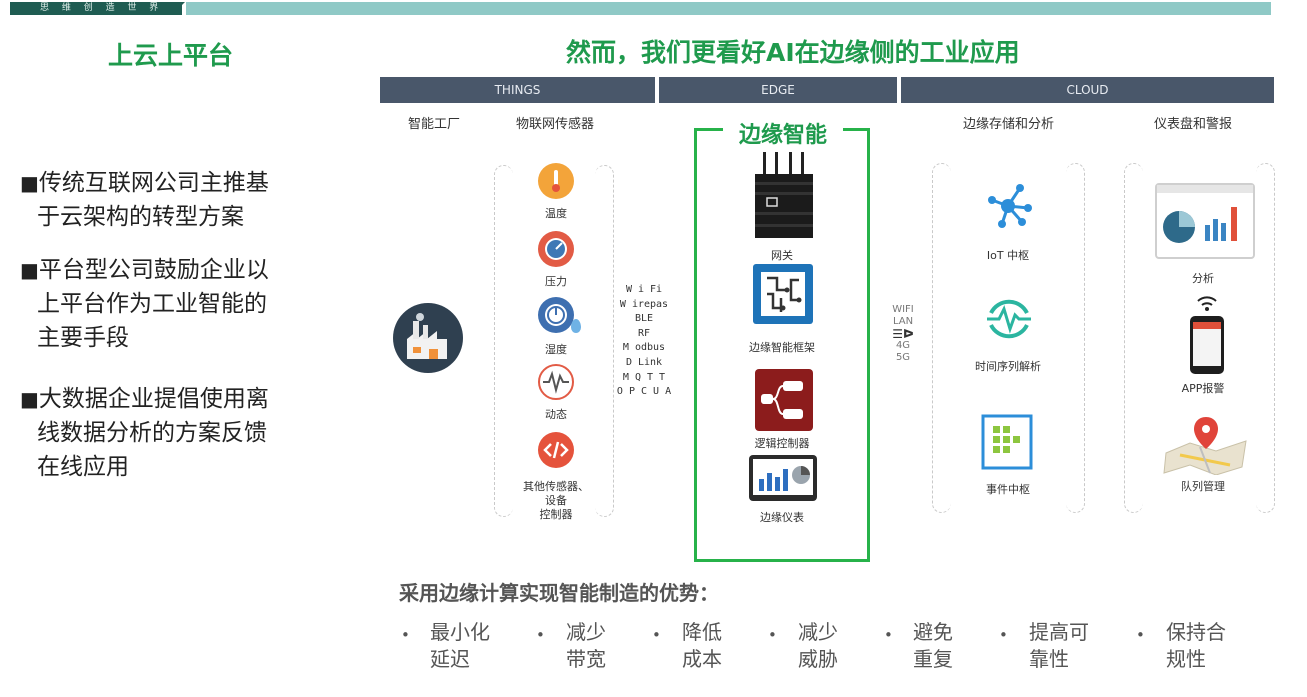  I want to click on sensor-other-label: 其他传感器、 设备 控制器, so click(556, 501).